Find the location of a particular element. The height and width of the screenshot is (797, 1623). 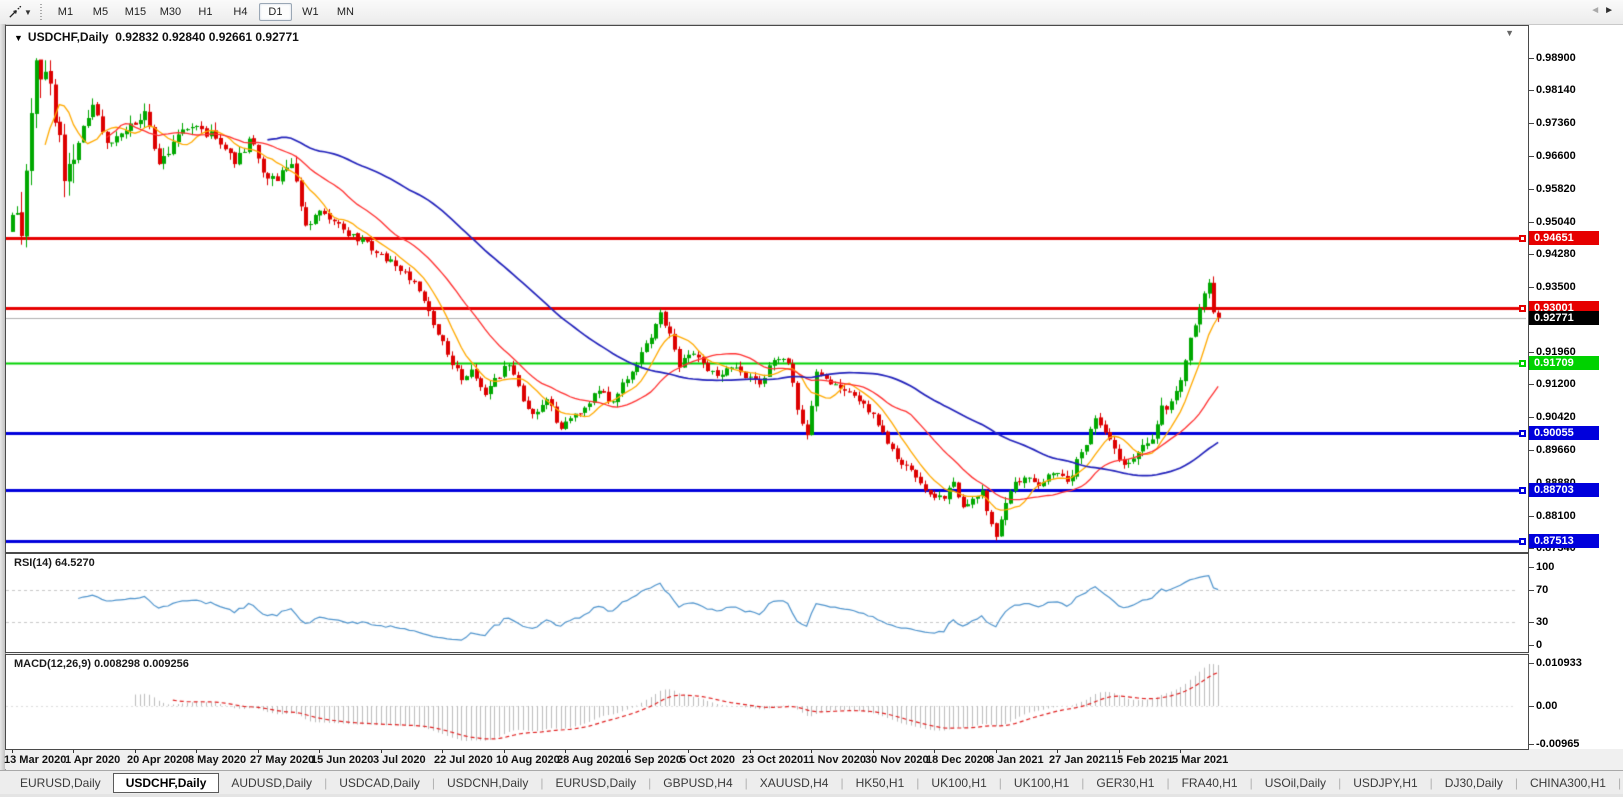

chart-shift-icon: ▼ is located at coordinates (1509, 33).